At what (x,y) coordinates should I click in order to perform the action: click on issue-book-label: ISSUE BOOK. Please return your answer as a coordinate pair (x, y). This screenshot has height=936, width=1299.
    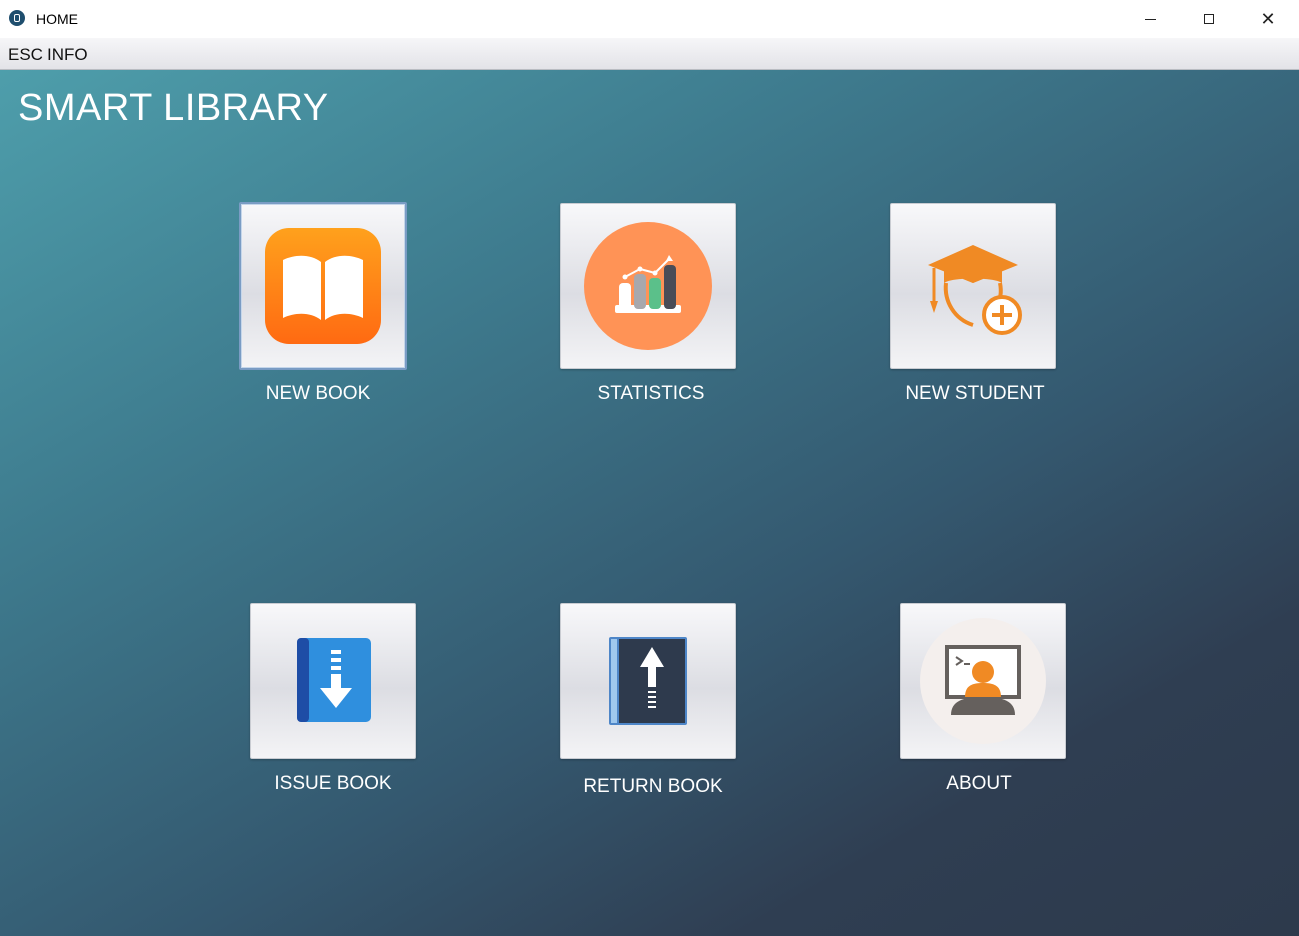
    Looking at the image, I should click on (333, 783).